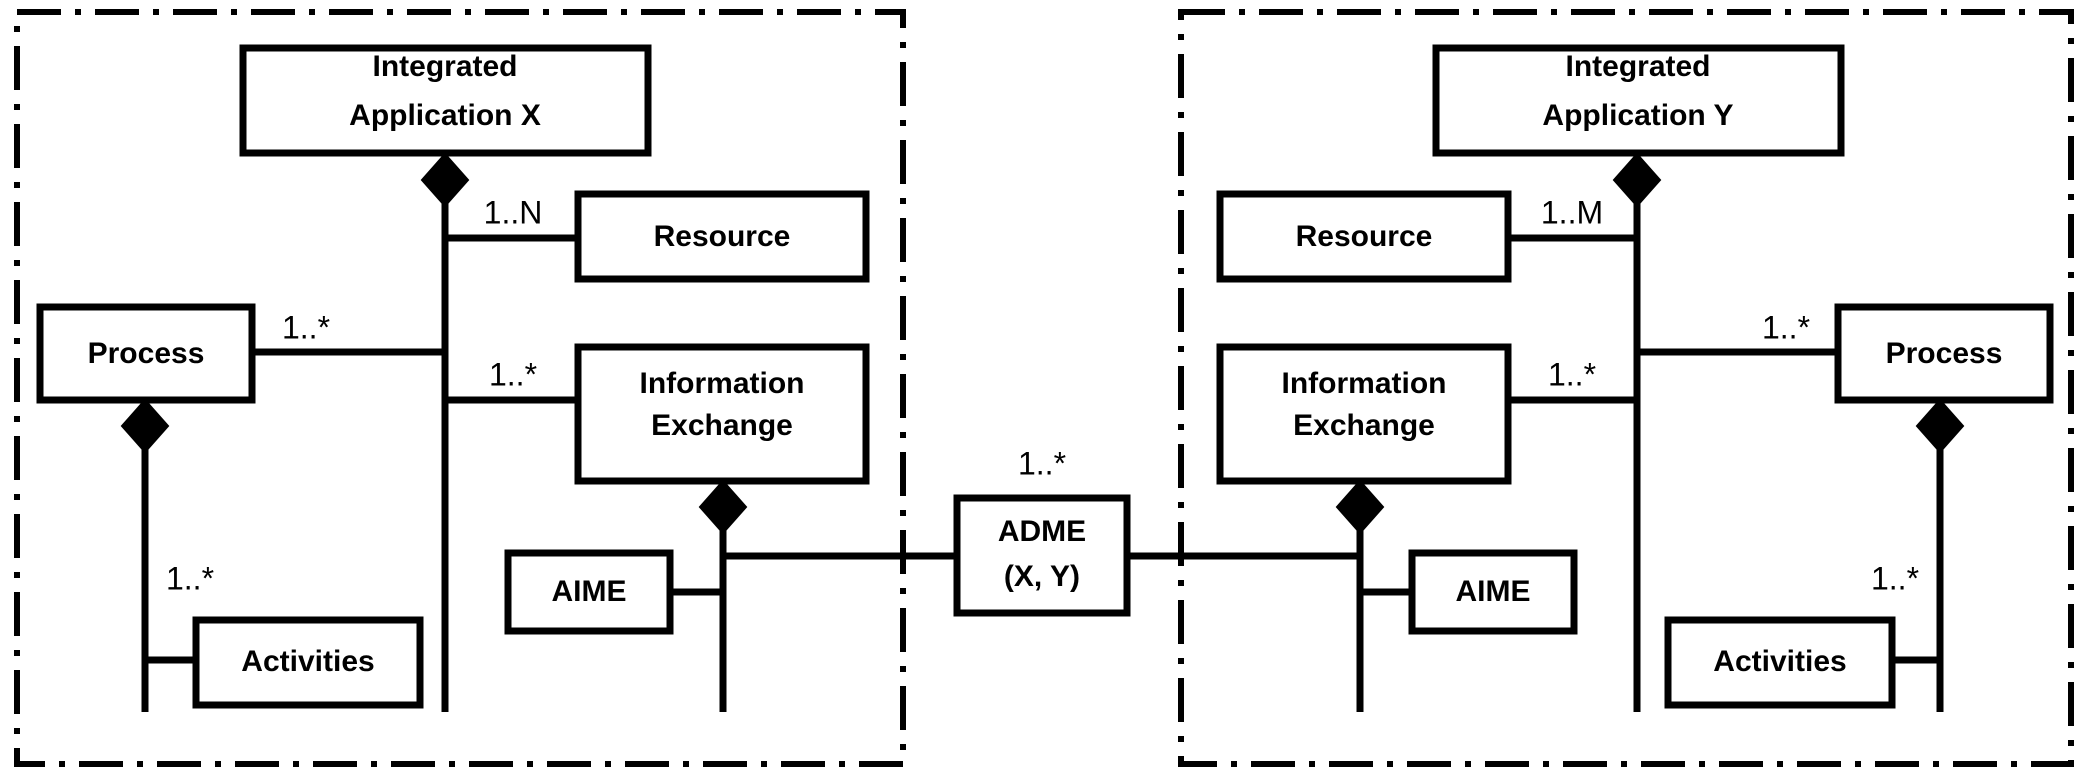  What do you see at coordinates (1895, 578) in the screenshot?
I see `multiplicity-processy-activities: 1..*` at bounding box center [1895, 578].